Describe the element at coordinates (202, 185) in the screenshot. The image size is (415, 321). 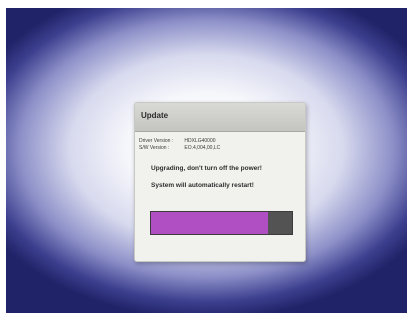
I see `restart-message: System will automatically restart!` at that location.